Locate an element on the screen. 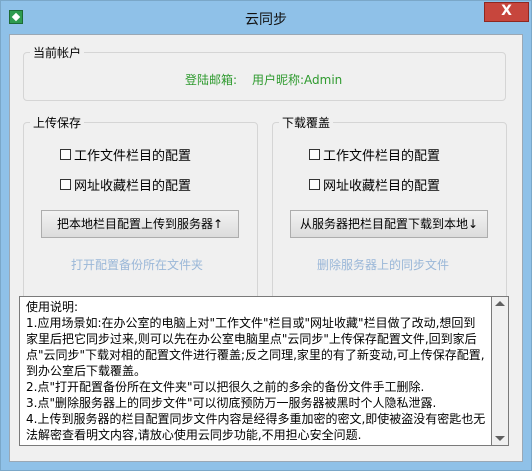 This screenshot has width=532, height=471. email-label: 登陆邮箱: is located at coordinates (211, 80).